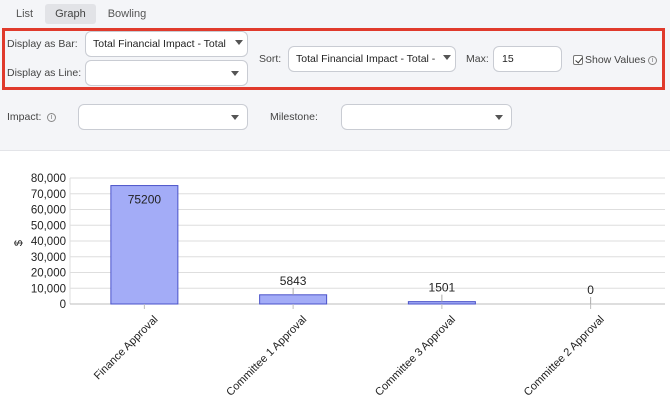 The width and height of the screenshot is (670, 405). I want to click on show-values-label: Show Values, so click(615, 60).